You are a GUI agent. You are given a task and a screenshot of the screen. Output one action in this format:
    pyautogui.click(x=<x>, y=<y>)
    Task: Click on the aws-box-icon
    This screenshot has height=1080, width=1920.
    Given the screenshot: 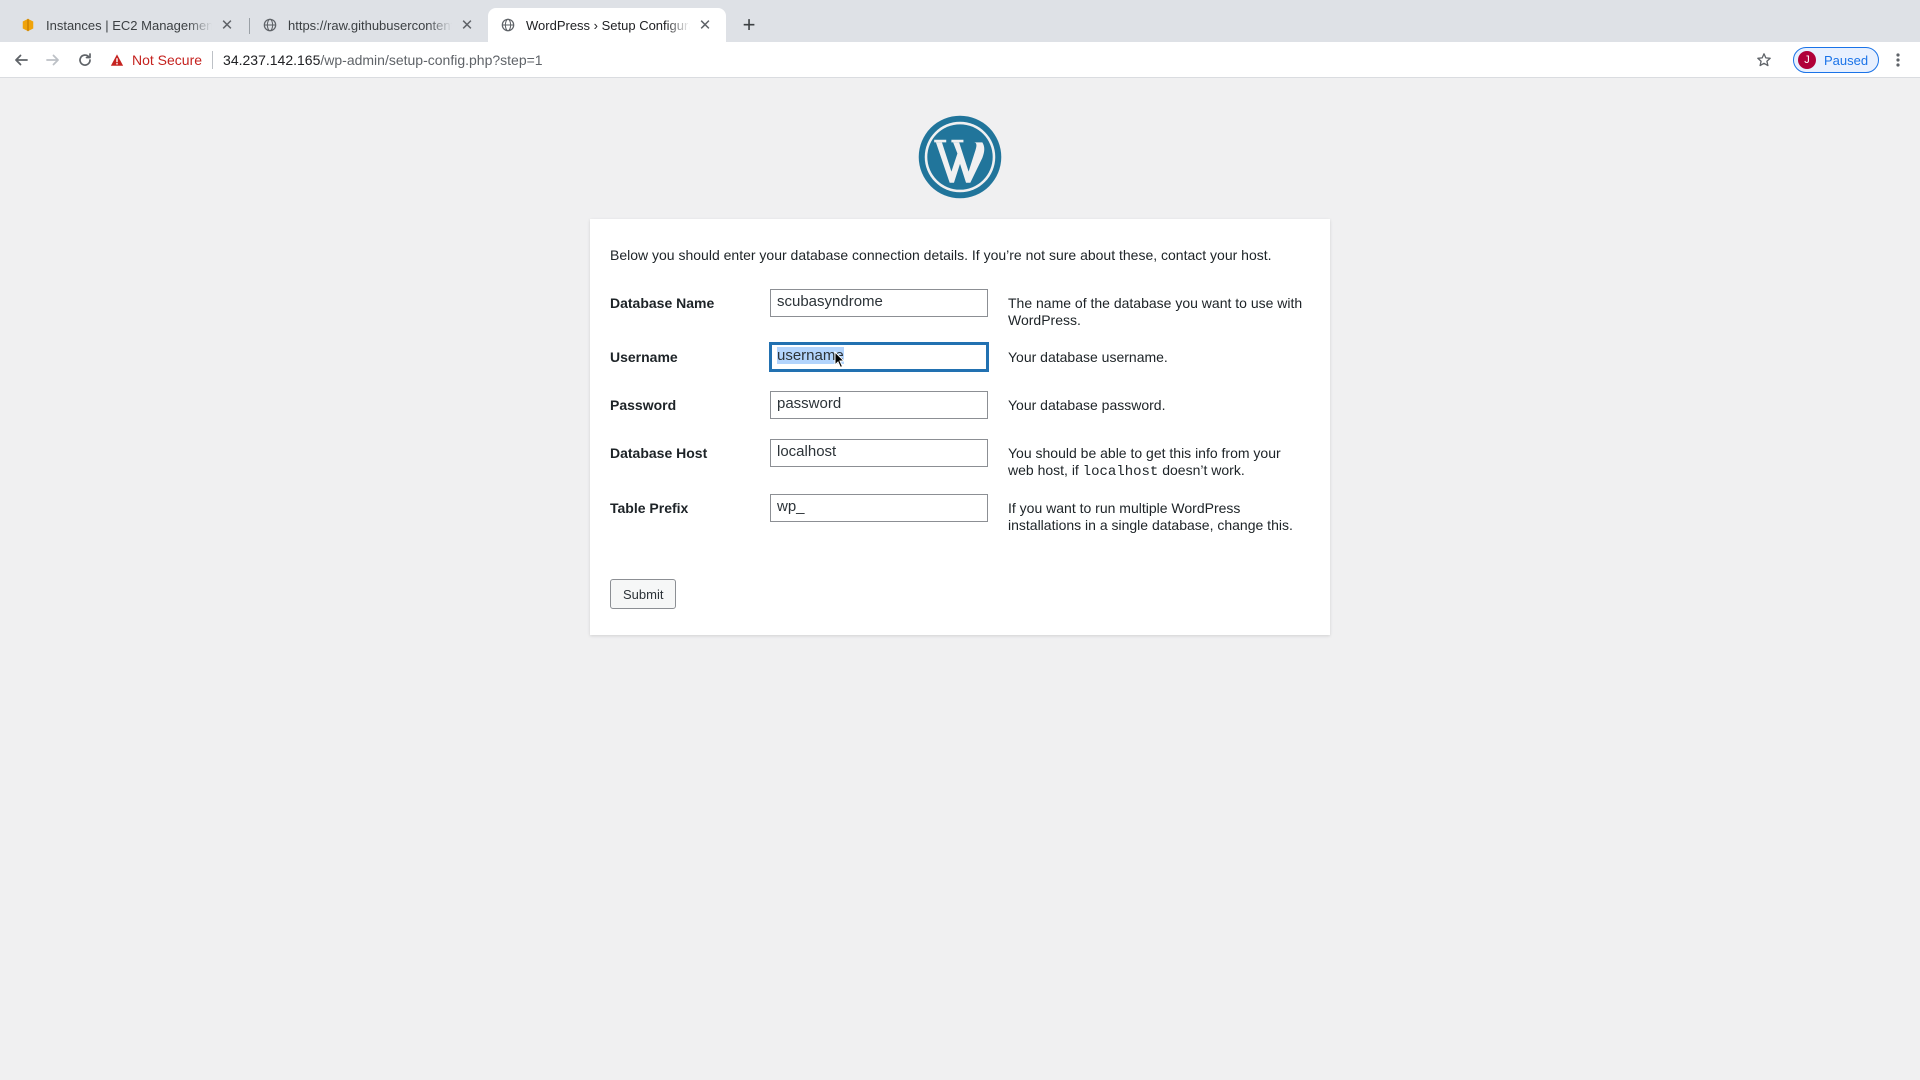 What is the action you would take?
    pyautogui.click(x=28, y=25)
    